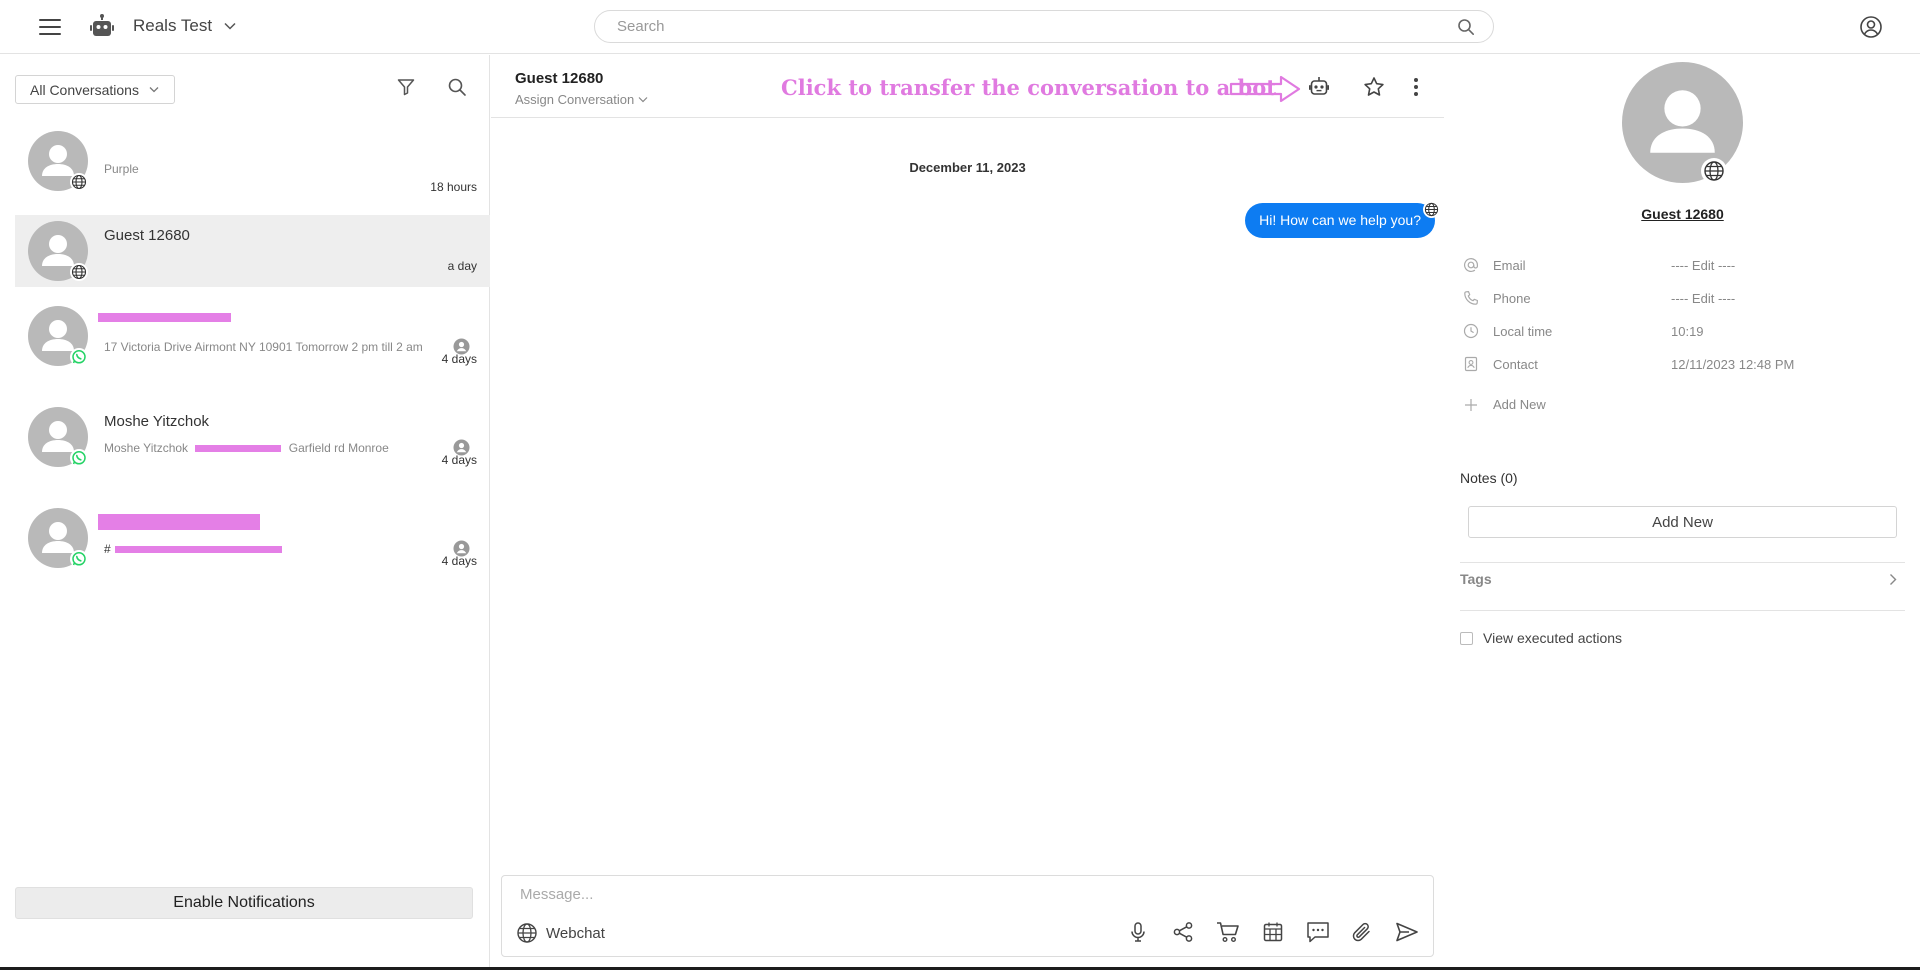 This screenshot has height=970, width=1920. What do you see at coordinates (252, 161) in the screenshot?
I see `conversation-item: Purple 18 hours` at bounding box center [252, 161].